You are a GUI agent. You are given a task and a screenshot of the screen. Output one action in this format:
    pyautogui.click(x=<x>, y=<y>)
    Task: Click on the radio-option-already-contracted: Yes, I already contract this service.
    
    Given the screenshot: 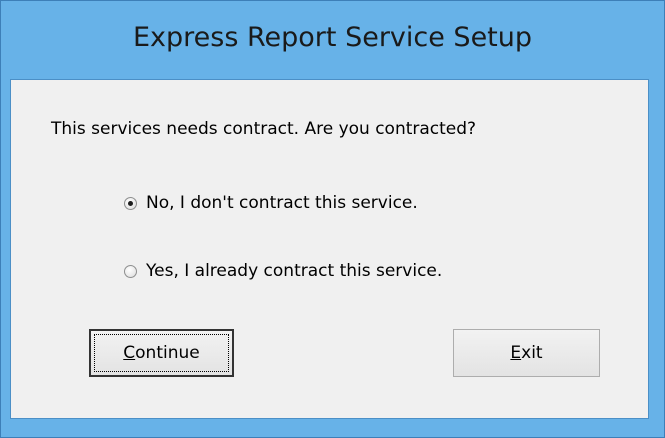 What is the action you would take?
    pyautogui.click(x=283, y=271)
    